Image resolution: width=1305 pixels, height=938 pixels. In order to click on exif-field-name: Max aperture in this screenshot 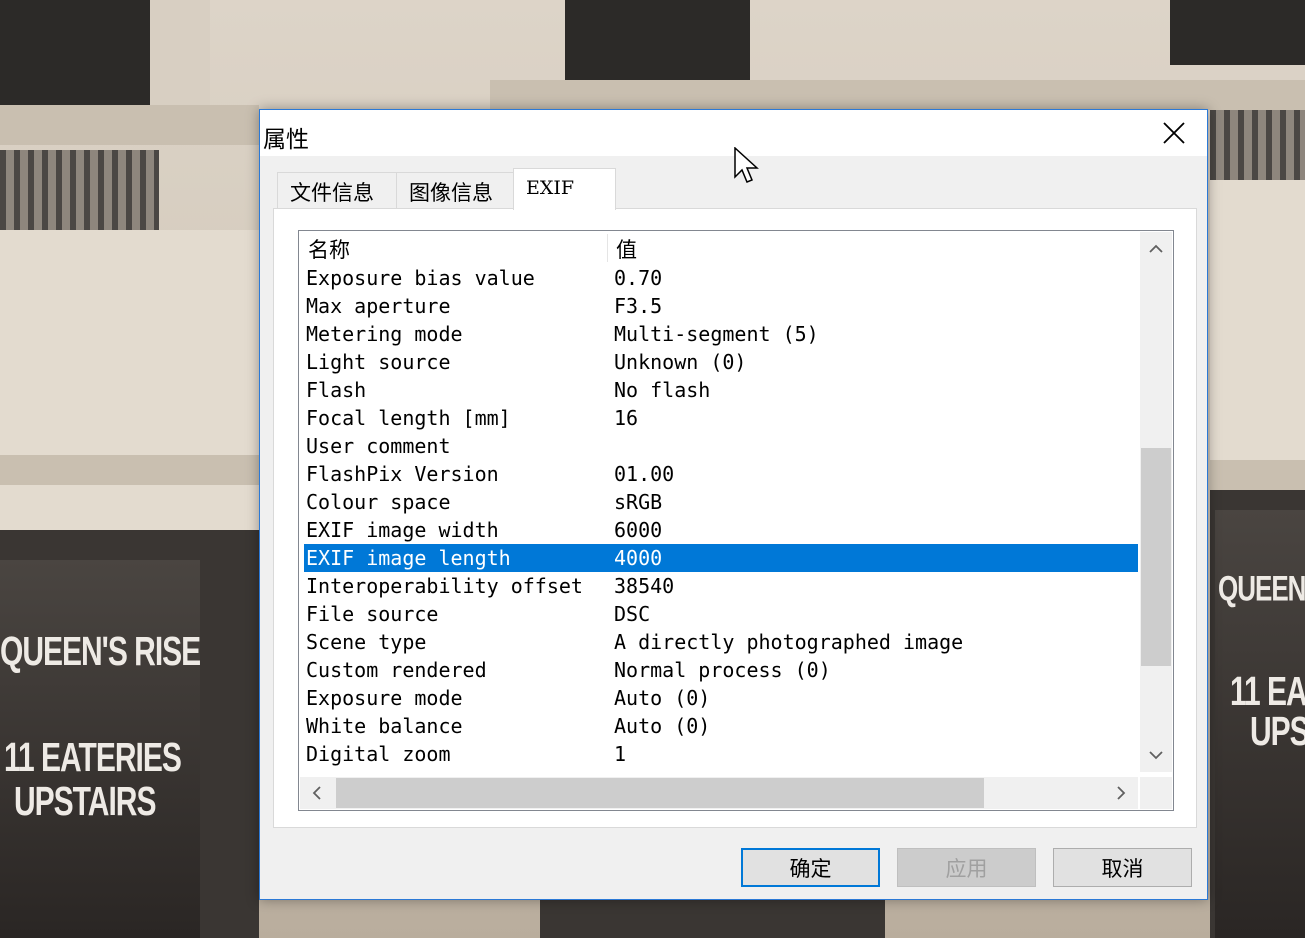, I will do `click(378, 306)`.